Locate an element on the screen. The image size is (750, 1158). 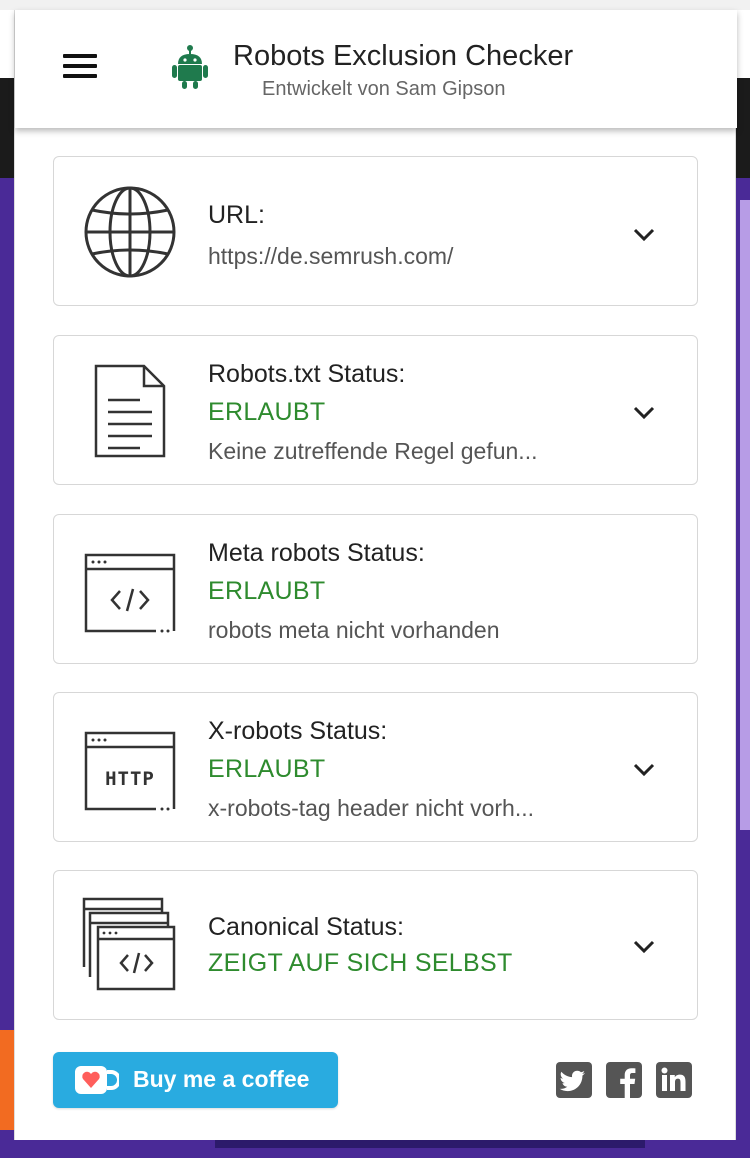
background-page-left is located at coordinates (7, 668).